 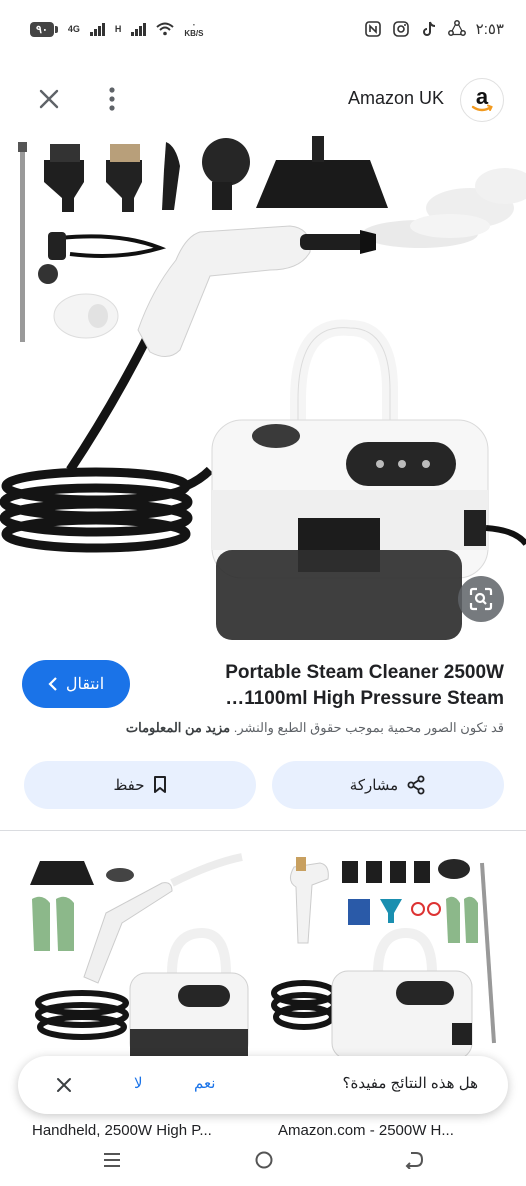 What do you see at coordinates (373, 29) in the screenshot?
I see `nfc-icon` at bounding box center [373, 29].